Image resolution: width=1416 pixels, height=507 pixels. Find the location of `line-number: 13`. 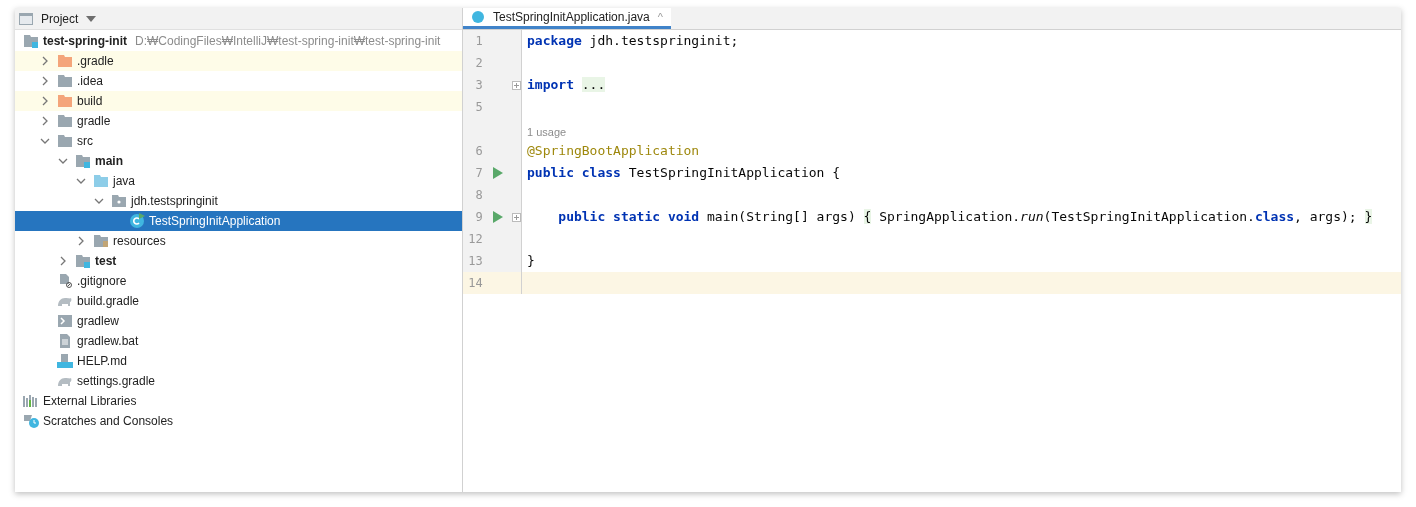

line-number: 13 is located at coordinates (475, 261).